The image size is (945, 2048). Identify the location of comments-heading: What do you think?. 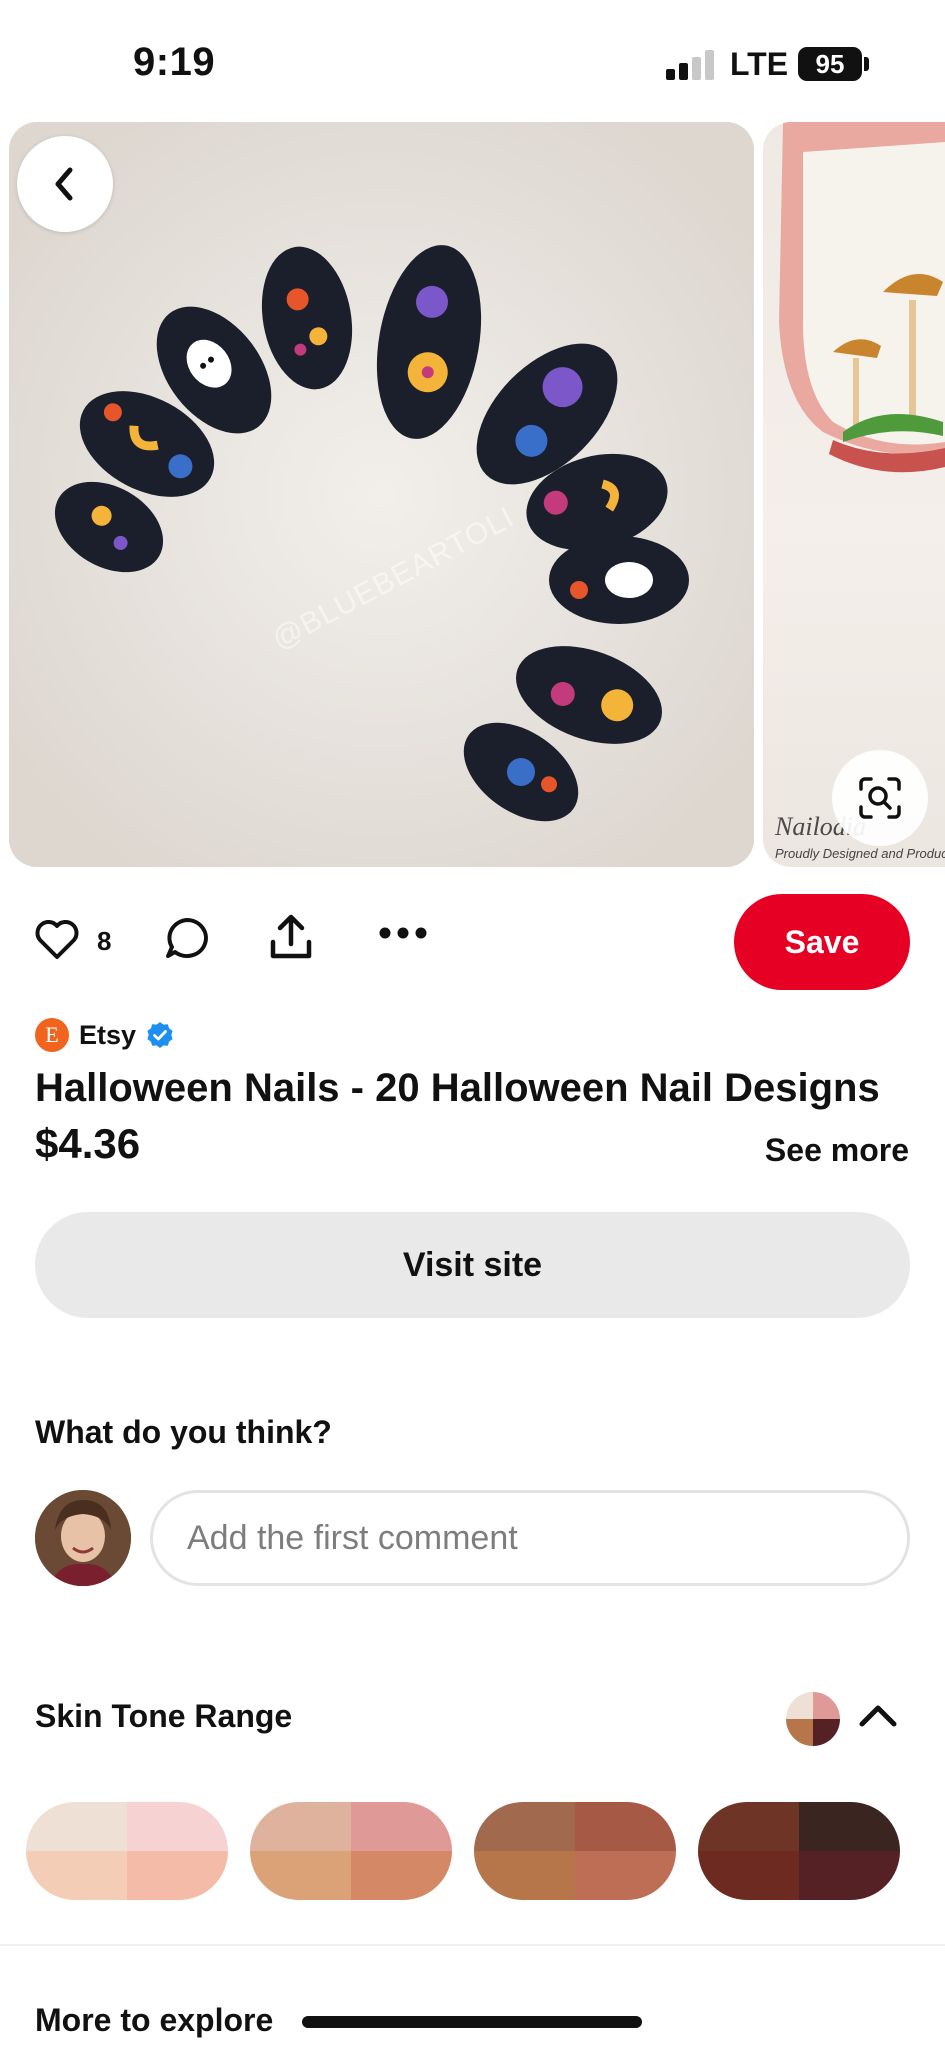
(183, 1432).